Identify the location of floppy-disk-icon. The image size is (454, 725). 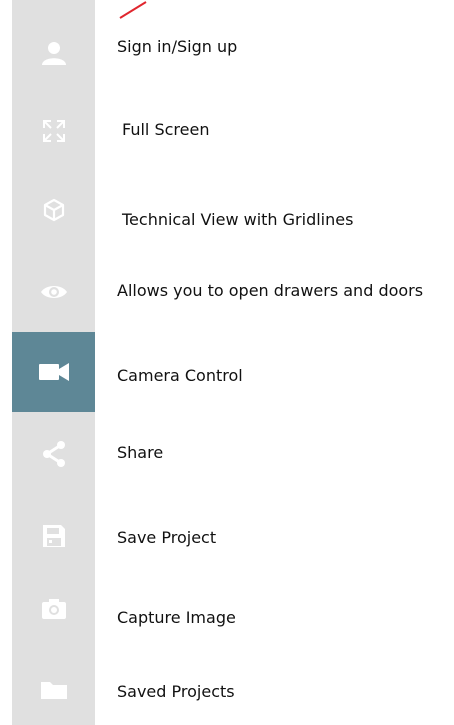
(53, 536).